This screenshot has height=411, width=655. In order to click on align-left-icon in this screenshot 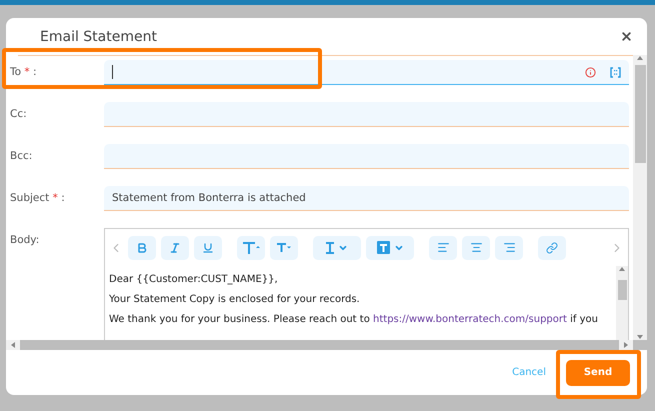, I will do `click(443, 247)`.